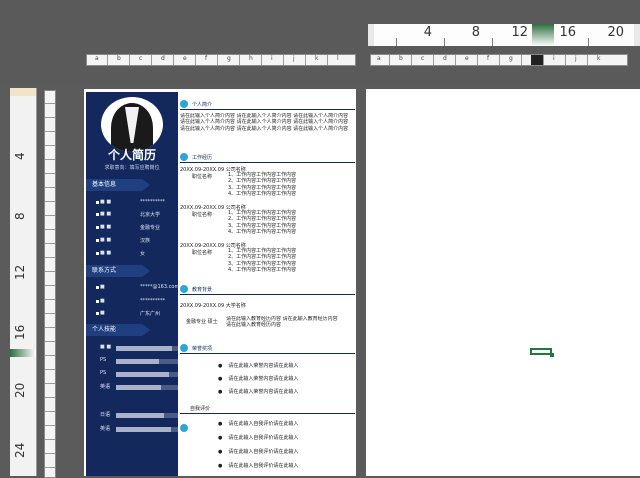  I want to click on section-education: 教育背景, so click(267, 290).